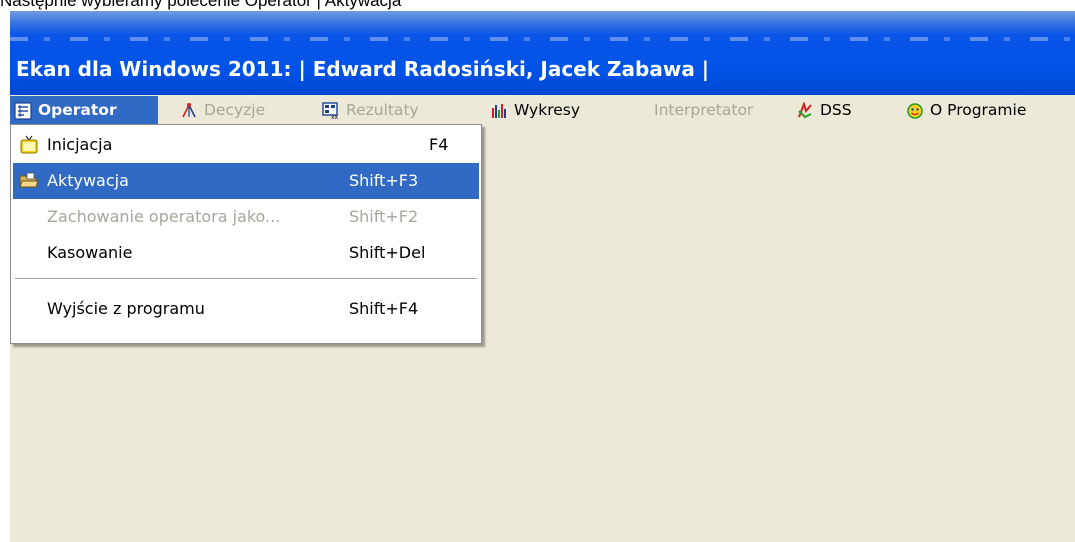 The height and width of the screenshot is (542, 1075). What do you see at coordinates (80, 144) in the screenshot?
I see `menu-item-inicjacja-label: Inicjacja` at bounding box center [80, 144].